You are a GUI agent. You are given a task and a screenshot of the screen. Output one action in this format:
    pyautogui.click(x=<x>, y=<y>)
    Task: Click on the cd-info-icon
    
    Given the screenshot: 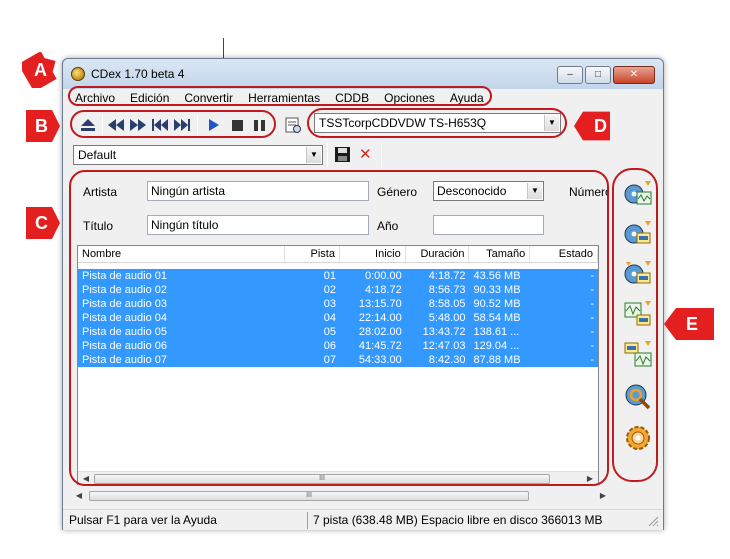 What is the action you would take?
    pyautogui.click(x=293, y=125)
    